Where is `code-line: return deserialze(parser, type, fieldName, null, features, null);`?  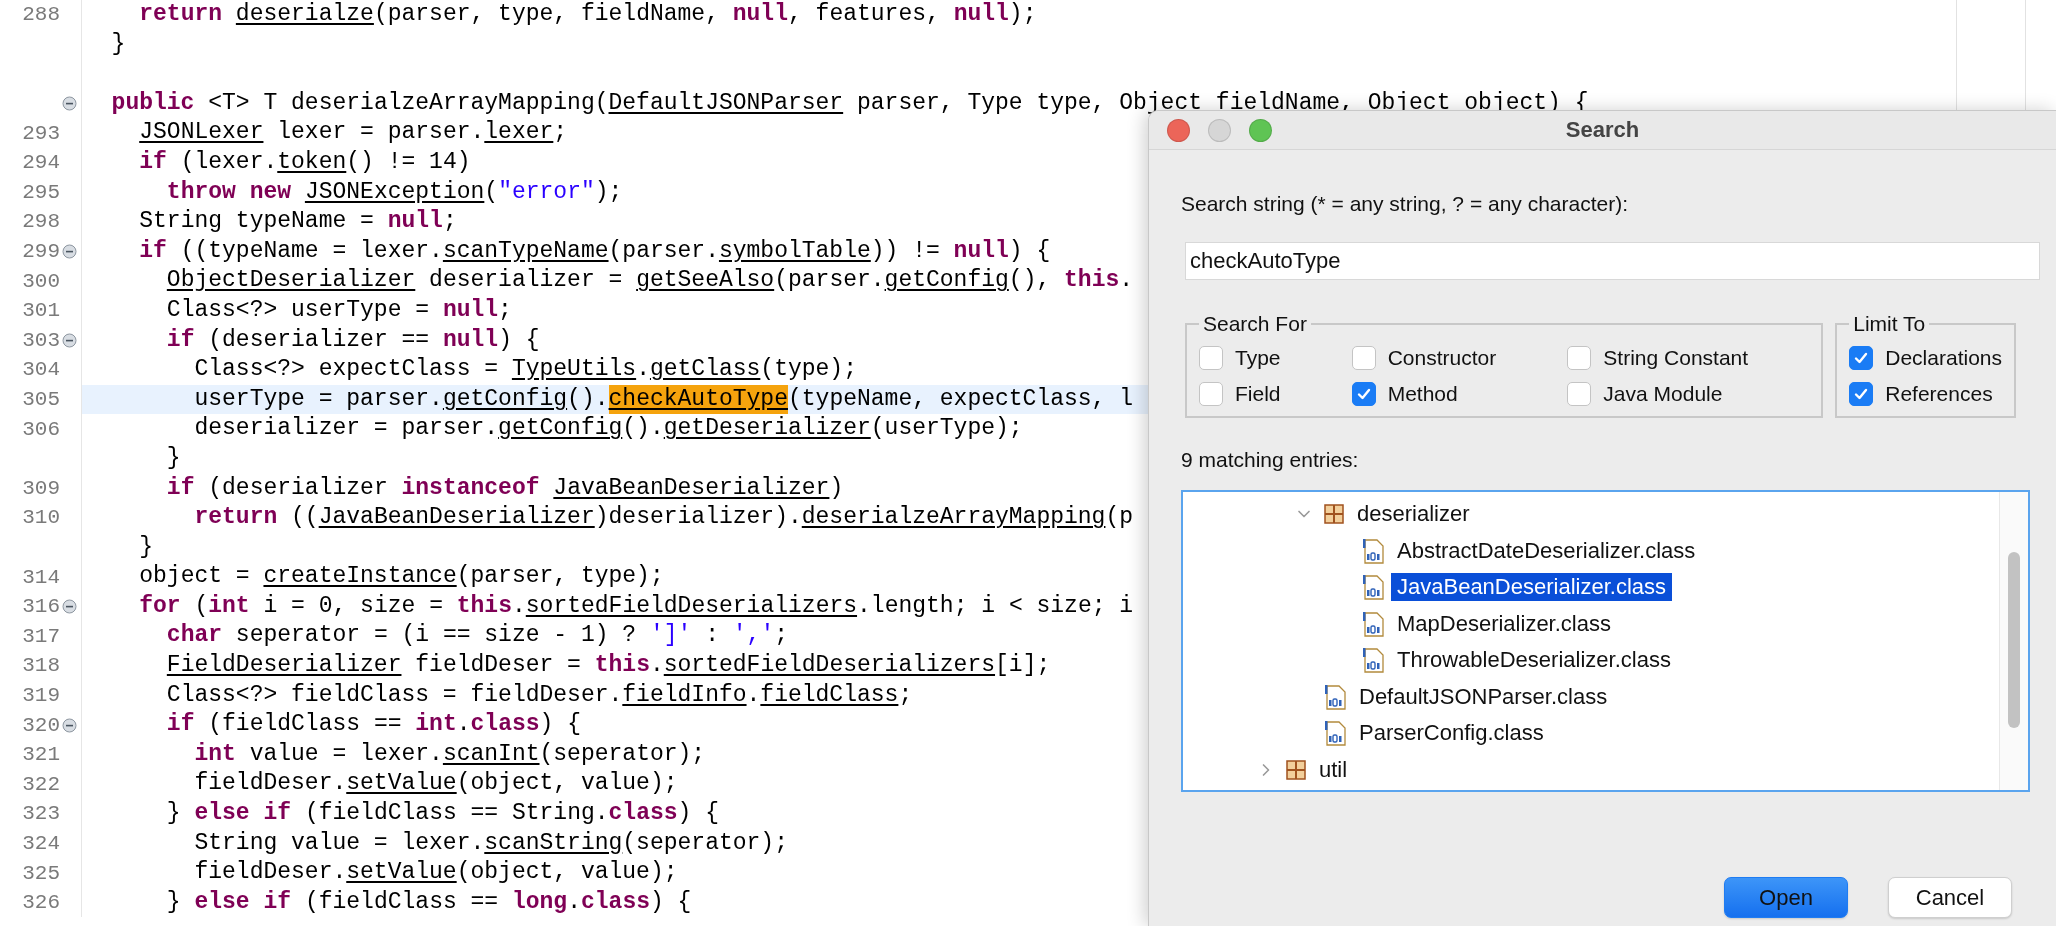
code-line: return deserialze(parser, type, fieldName, null, features, null); is located at coordinates (587, 14).